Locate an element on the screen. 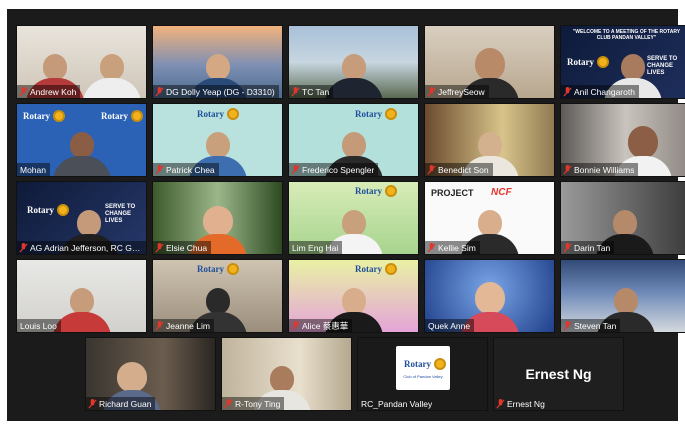  participant-tile-elsie-chua: Elsie Chua is located at coordinates (217, 218).